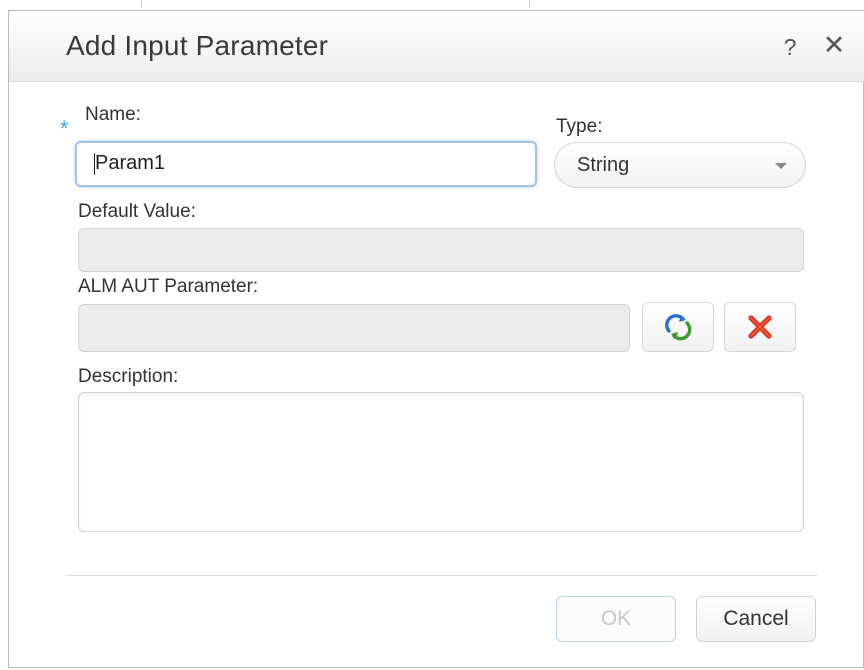 This screenshot has width=864, height=670. I want to click on type-select: String, so click(680, 165).